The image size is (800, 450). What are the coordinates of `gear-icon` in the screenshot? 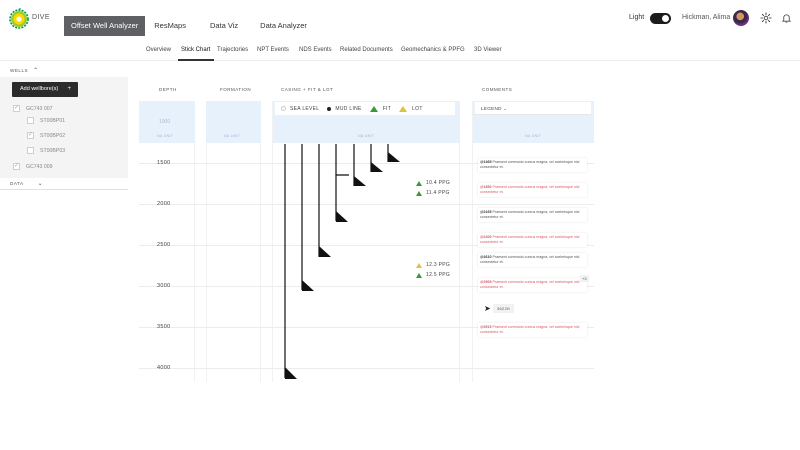 It's located at (766, 18).